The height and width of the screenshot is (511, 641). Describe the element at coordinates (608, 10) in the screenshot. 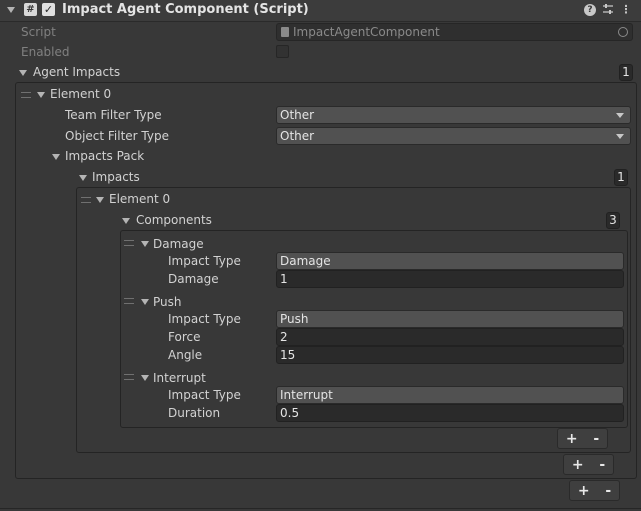

I see `preset-sliders-icon` at that location.